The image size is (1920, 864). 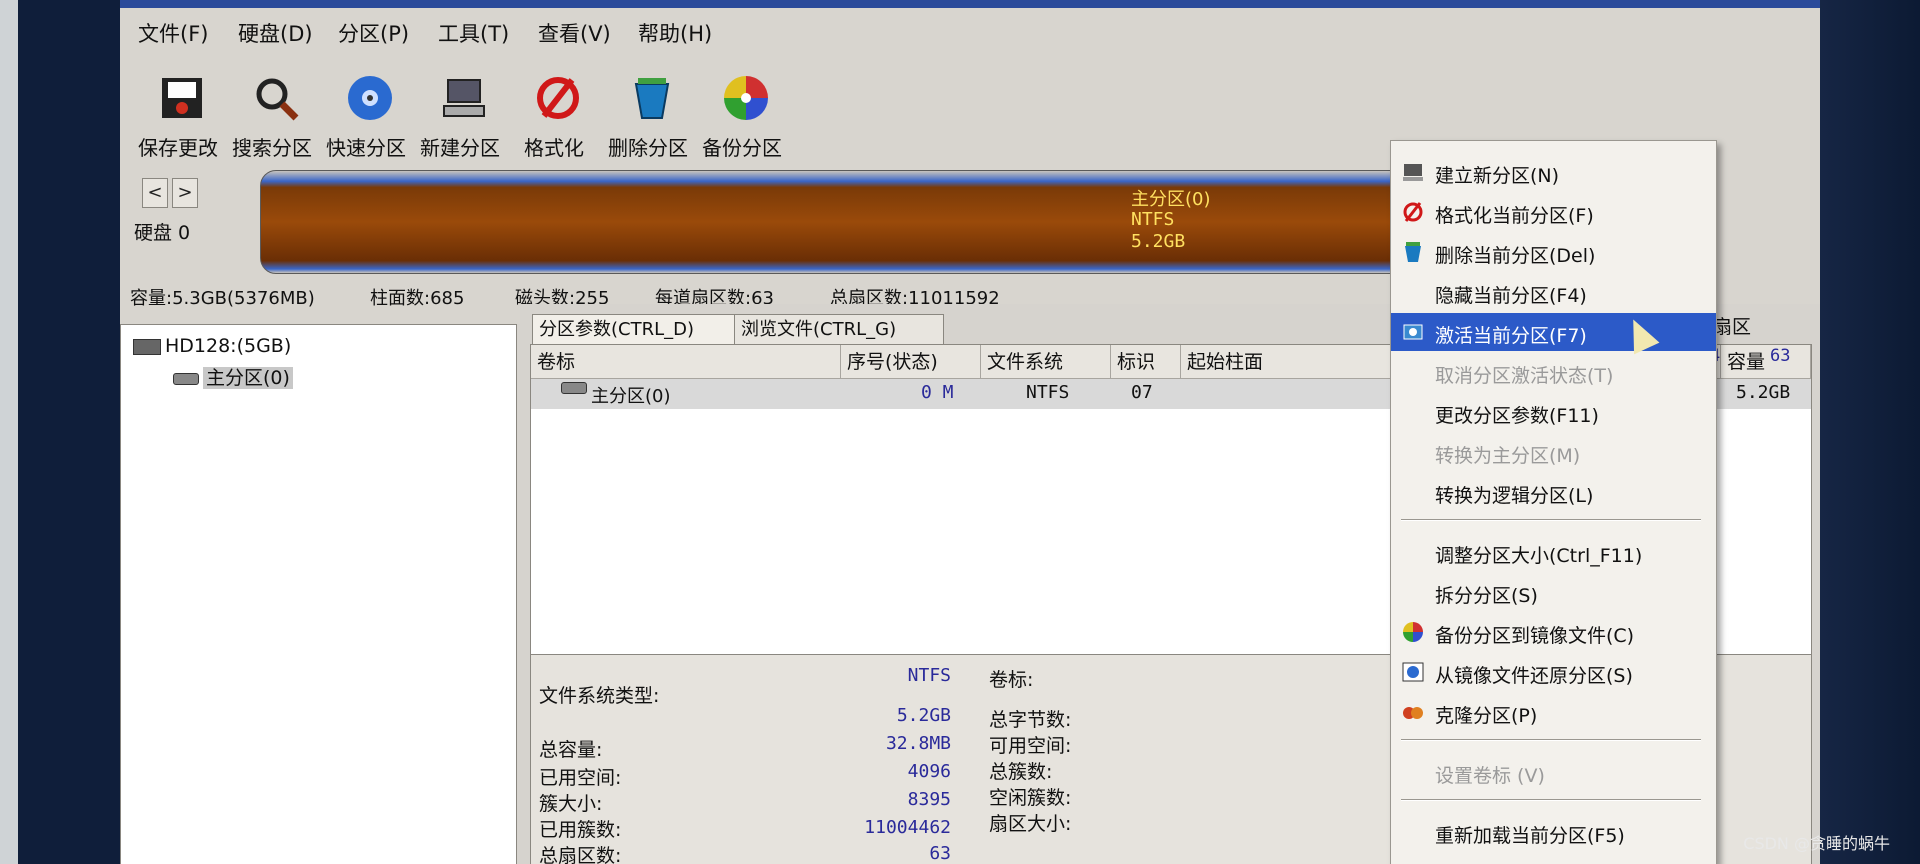 I want to click on detail-total-label: 总容量:, so click(x=571, y=750).